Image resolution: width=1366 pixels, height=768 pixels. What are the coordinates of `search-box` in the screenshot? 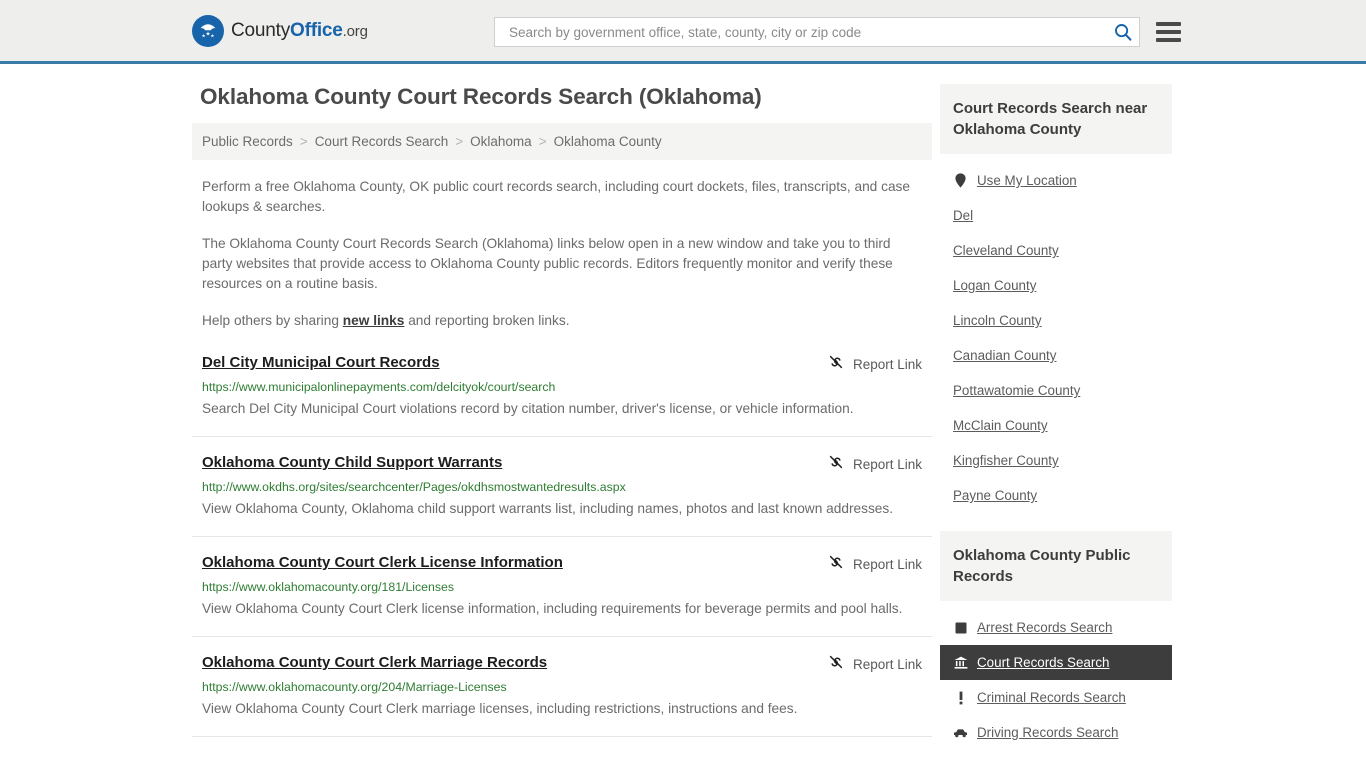 It's located at (817, 32).